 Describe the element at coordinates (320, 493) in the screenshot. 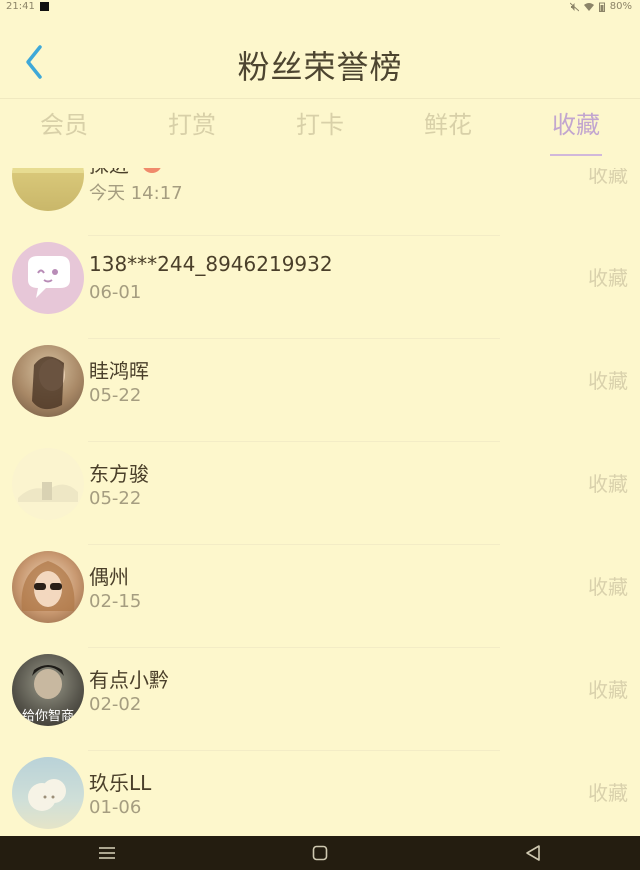

I see `list-item: 东方骏 05-22 收藏` at that location.